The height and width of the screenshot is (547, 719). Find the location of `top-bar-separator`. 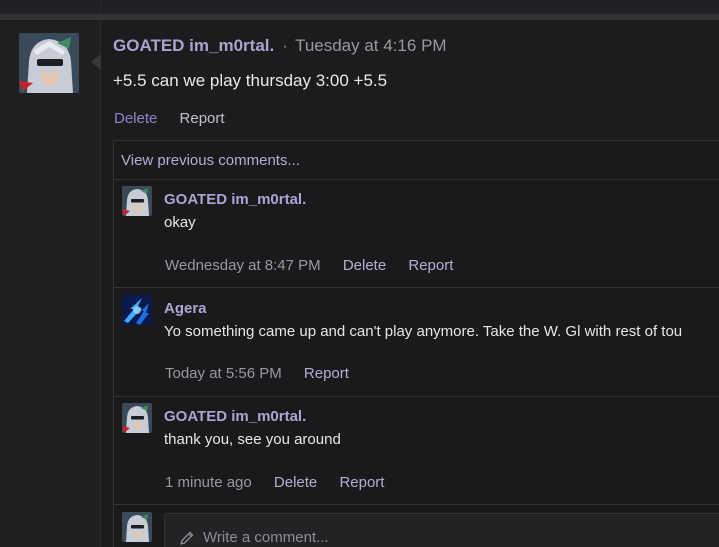

top-bar-separator is located at coordinates (100, 7).